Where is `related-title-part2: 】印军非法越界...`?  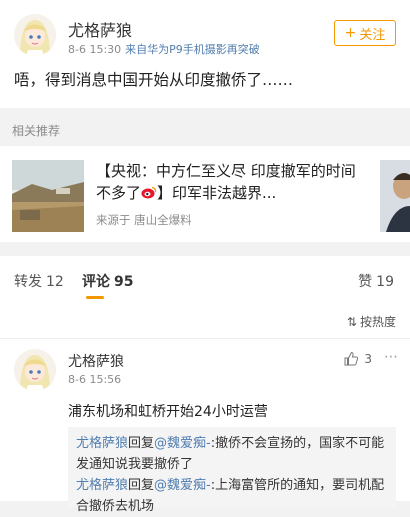
related-title-part2: 】印军非法越界... is located at coordinates (217, 193).